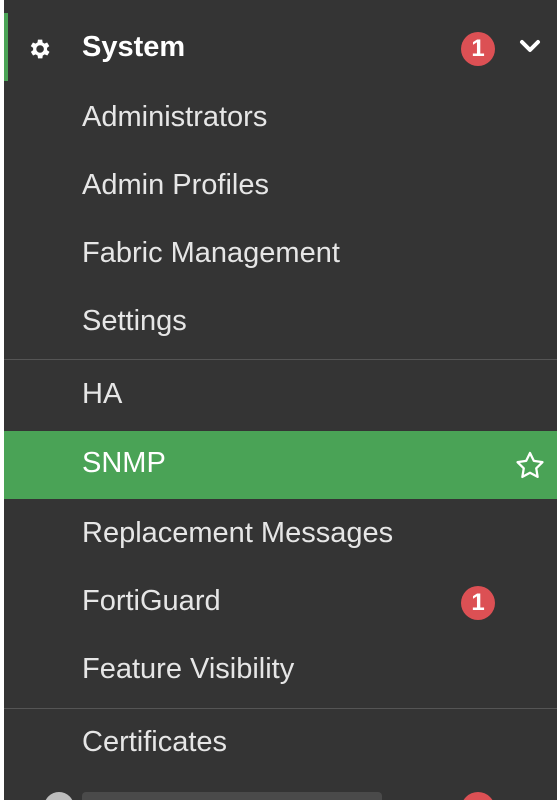 The height and width of the screenshot is (800, 557). What do you see at coordinates (280, 47) in the screenshot?
I see `sidebar-section-system: System 1` at bounding box center [280, 47].